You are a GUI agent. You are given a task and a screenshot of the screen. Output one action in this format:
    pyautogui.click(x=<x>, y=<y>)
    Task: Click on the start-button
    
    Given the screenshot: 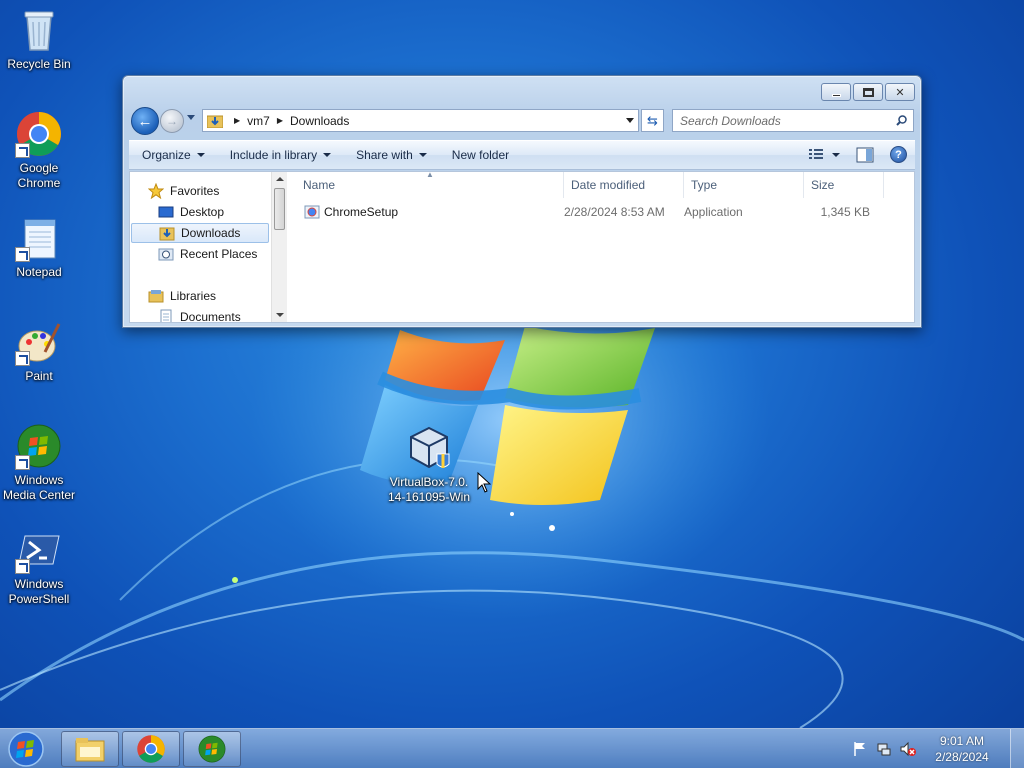 What is the action you would take?
    pyautogui.click(x=26, y=749)
    